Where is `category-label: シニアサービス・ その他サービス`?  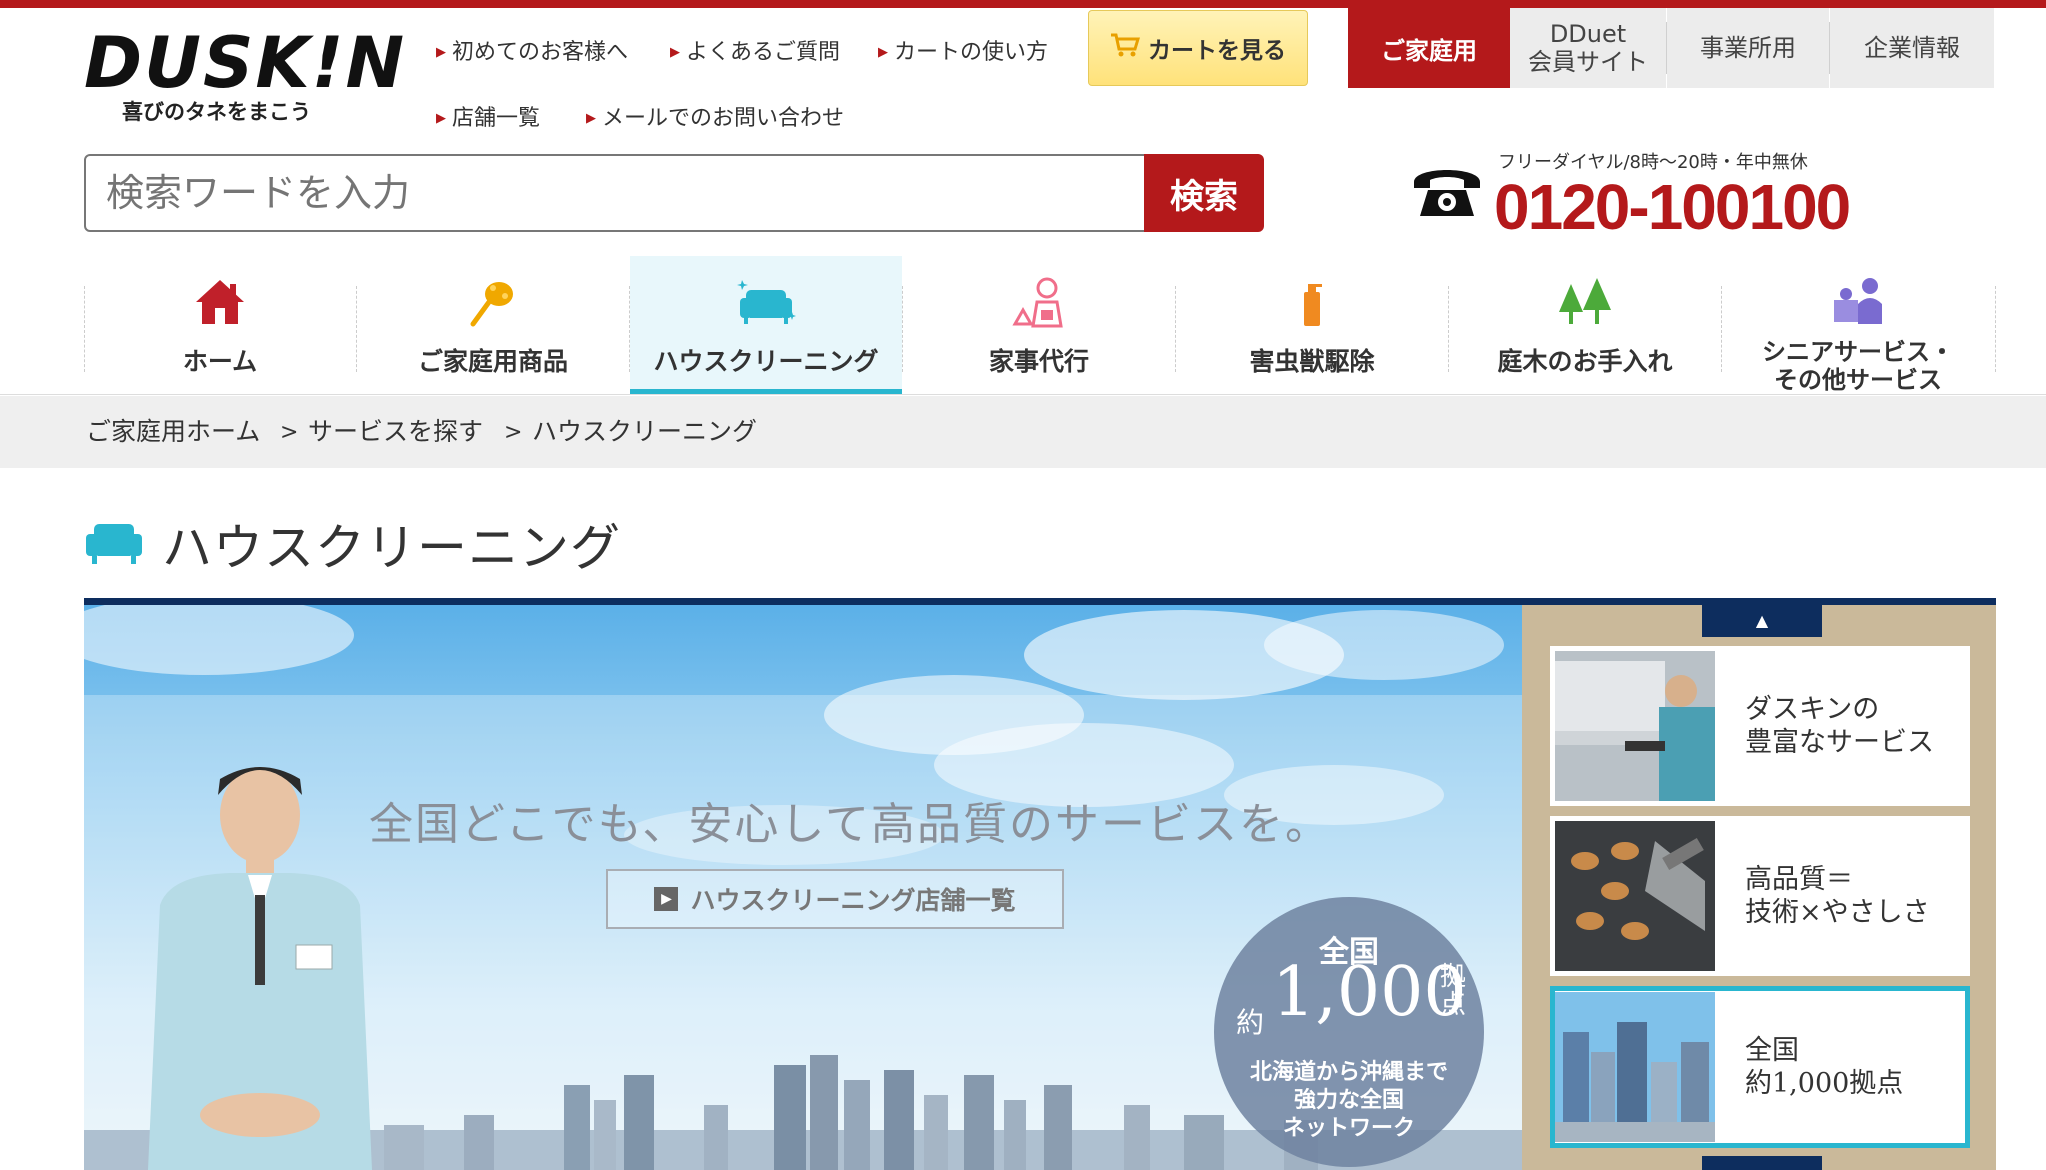 category-label: シニアサービス・ その他サービス is located at coordinates (1858, 366).